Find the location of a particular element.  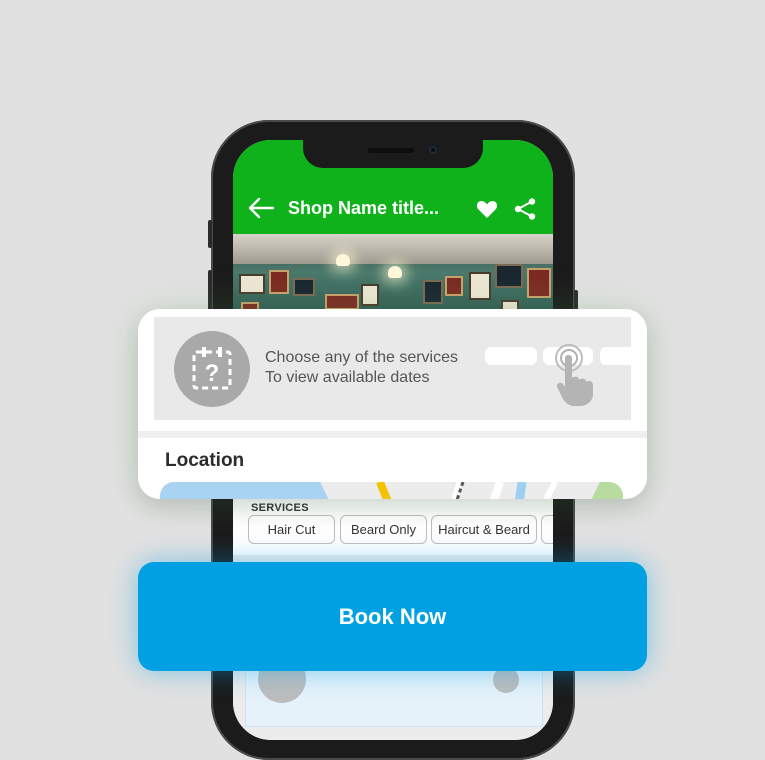

hint-line-2: To view available dates is located at coordinates (347, 377).